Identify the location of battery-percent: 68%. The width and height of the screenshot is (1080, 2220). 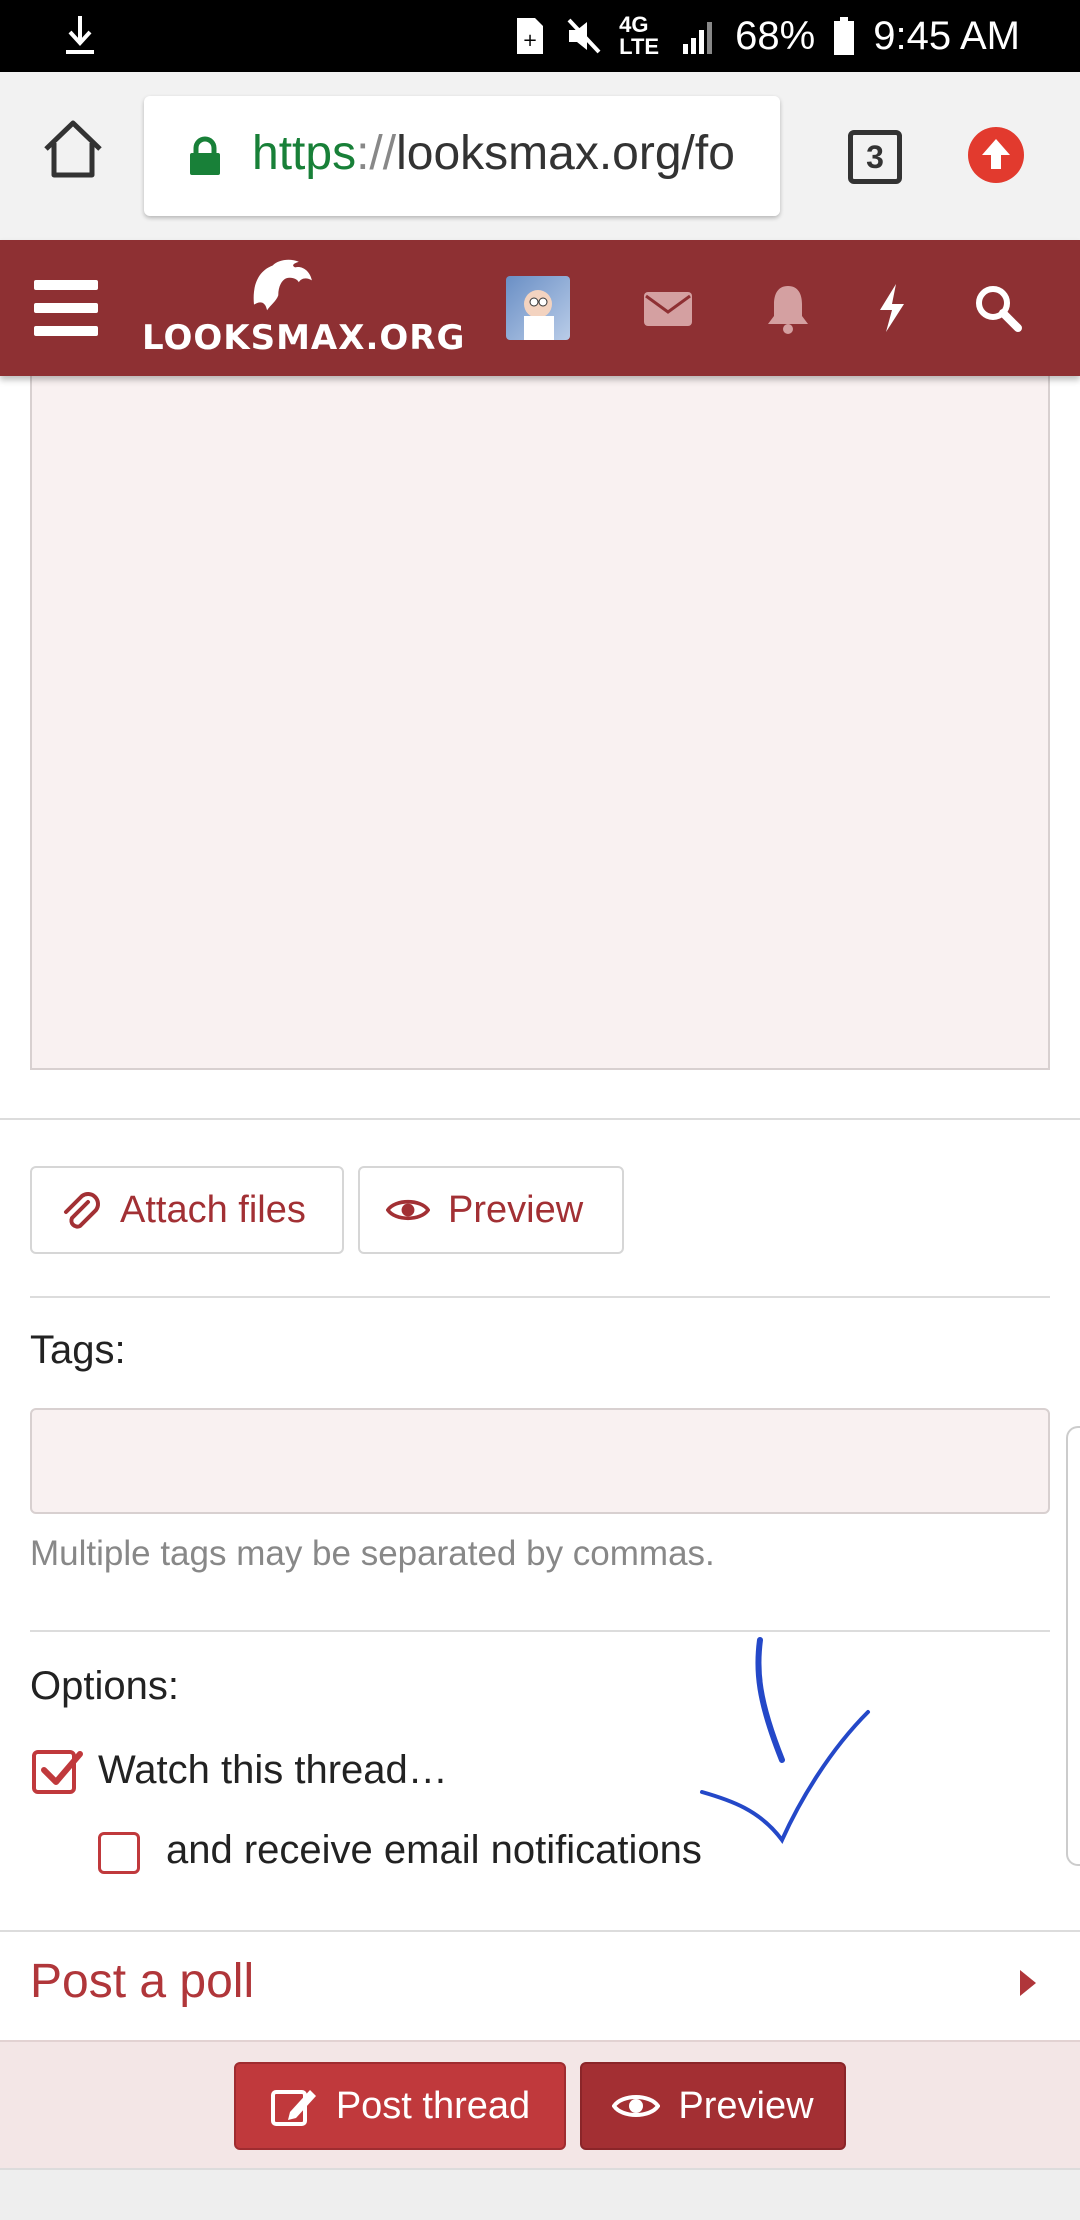
(775, 35).